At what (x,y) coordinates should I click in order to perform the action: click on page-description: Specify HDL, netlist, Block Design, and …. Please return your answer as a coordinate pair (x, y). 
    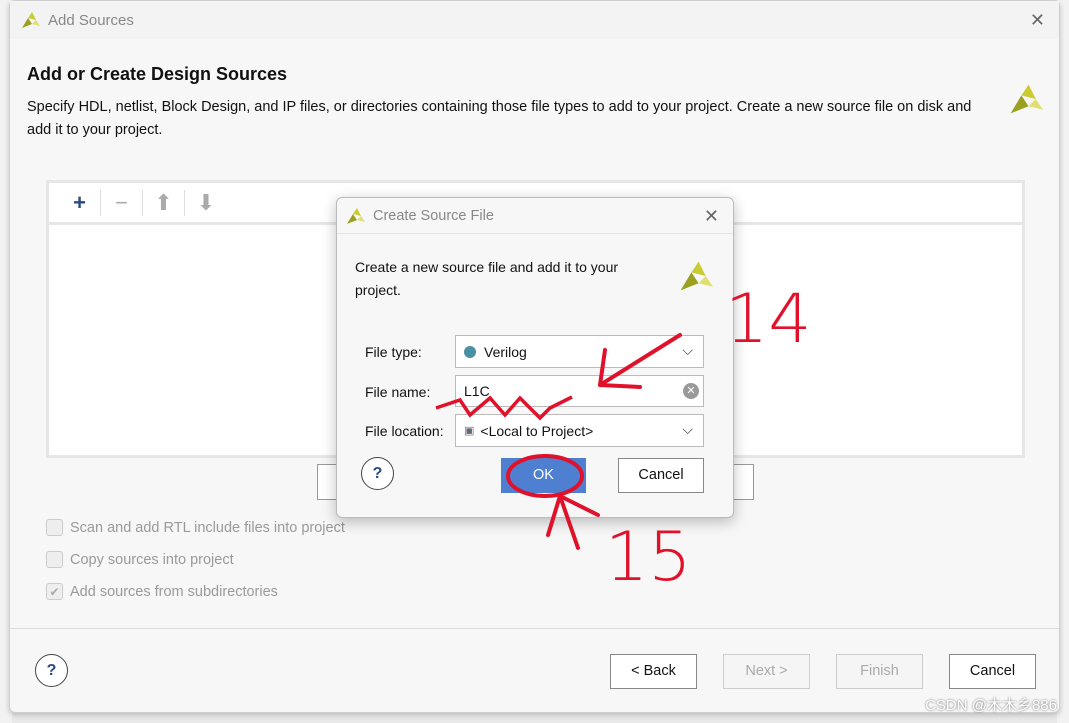
    Looking at the image, I should click on (499, 118).